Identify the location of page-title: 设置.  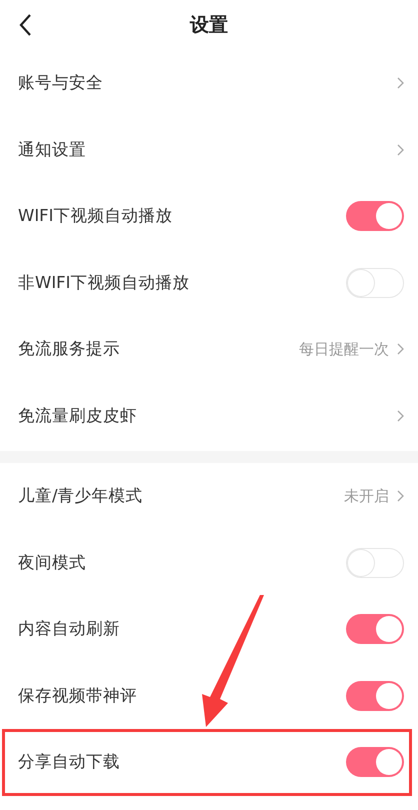
(209, 25).